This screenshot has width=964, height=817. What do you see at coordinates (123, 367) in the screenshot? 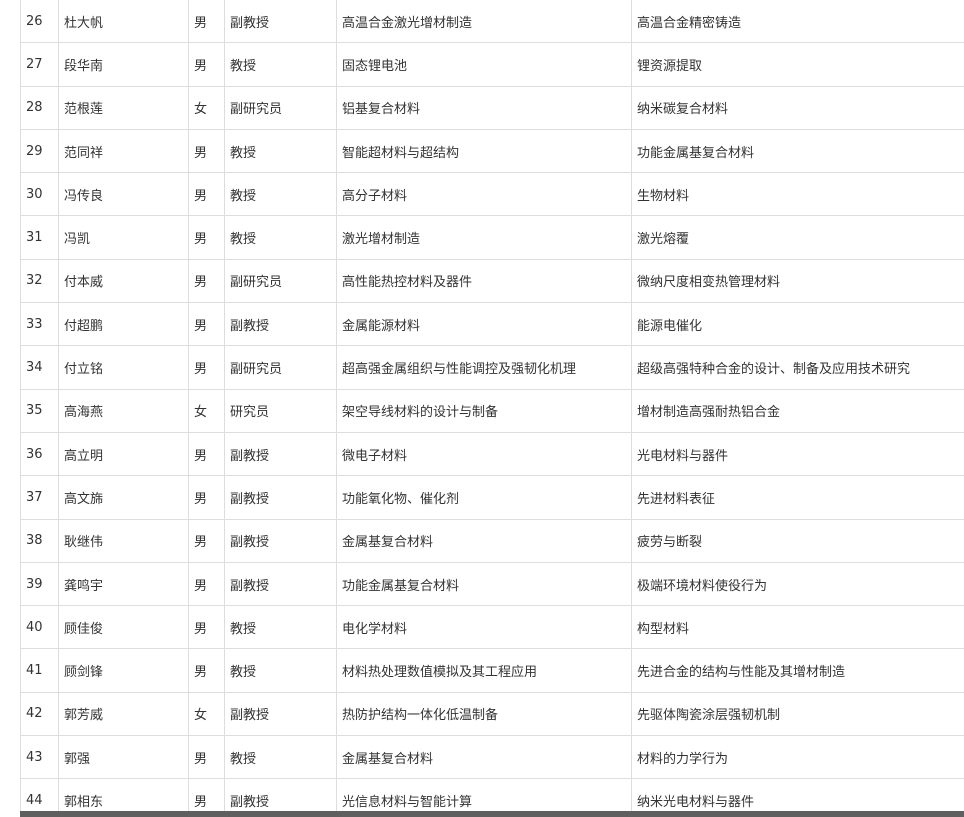
I see `cell-name: 付立铭` at bounding box center [123, 367].